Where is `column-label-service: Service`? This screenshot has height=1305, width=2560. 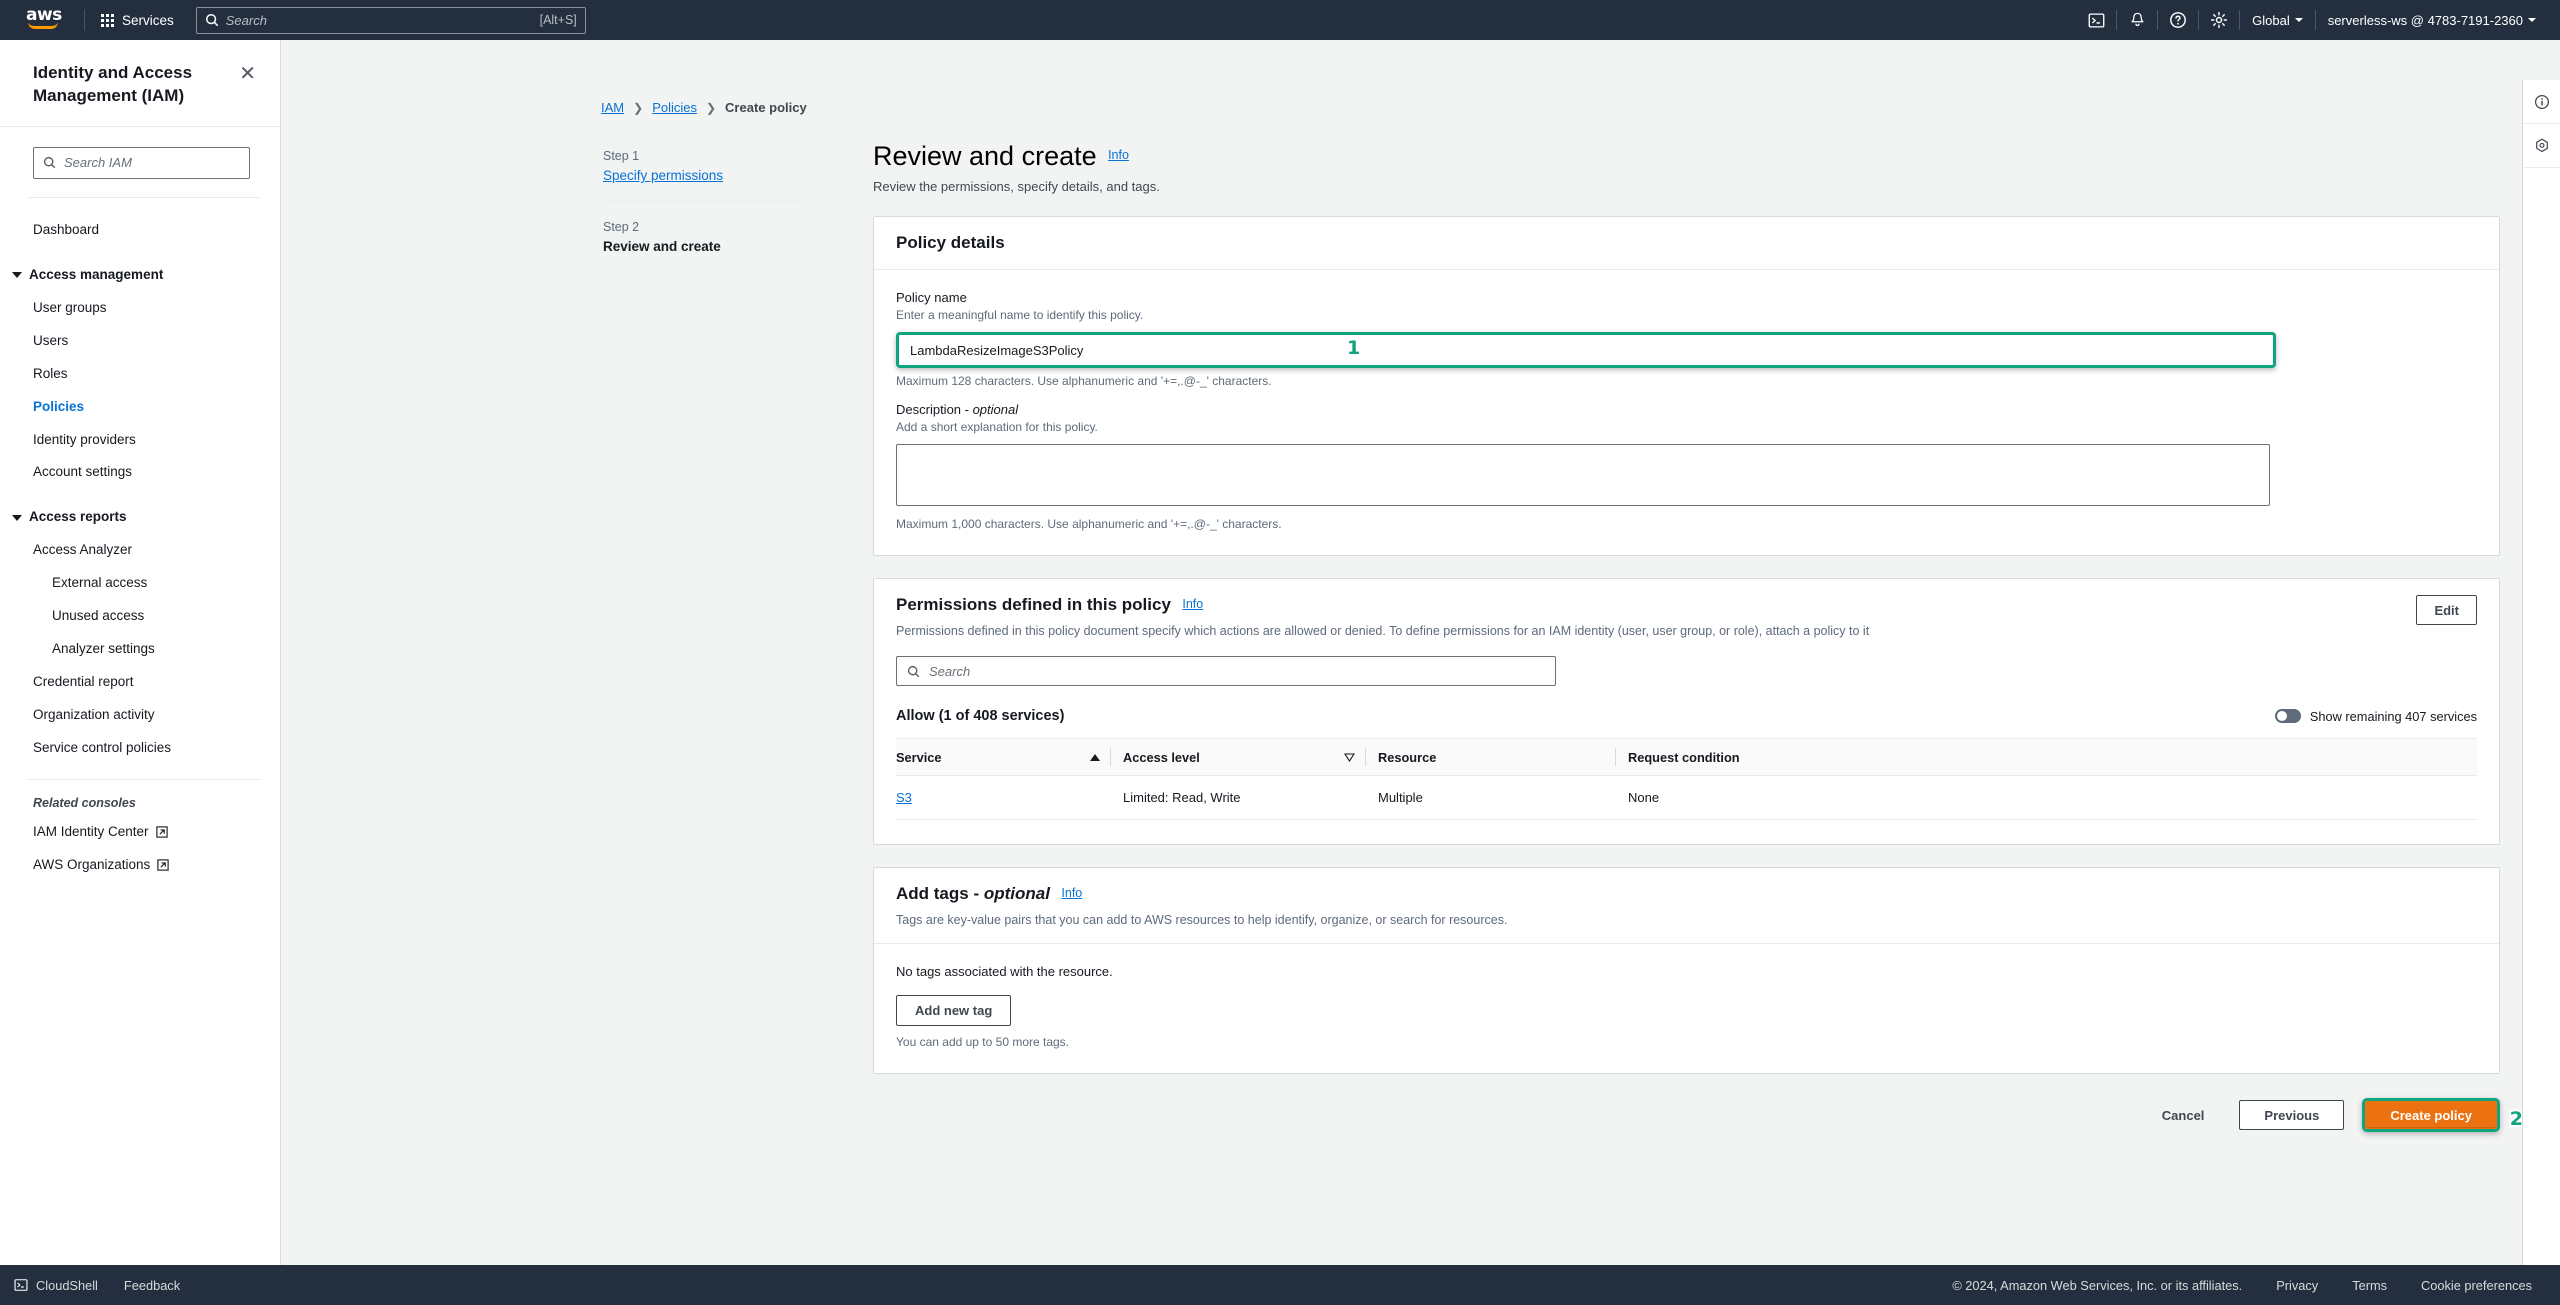 column-label-service: Service is located at coordinates (919, 757).